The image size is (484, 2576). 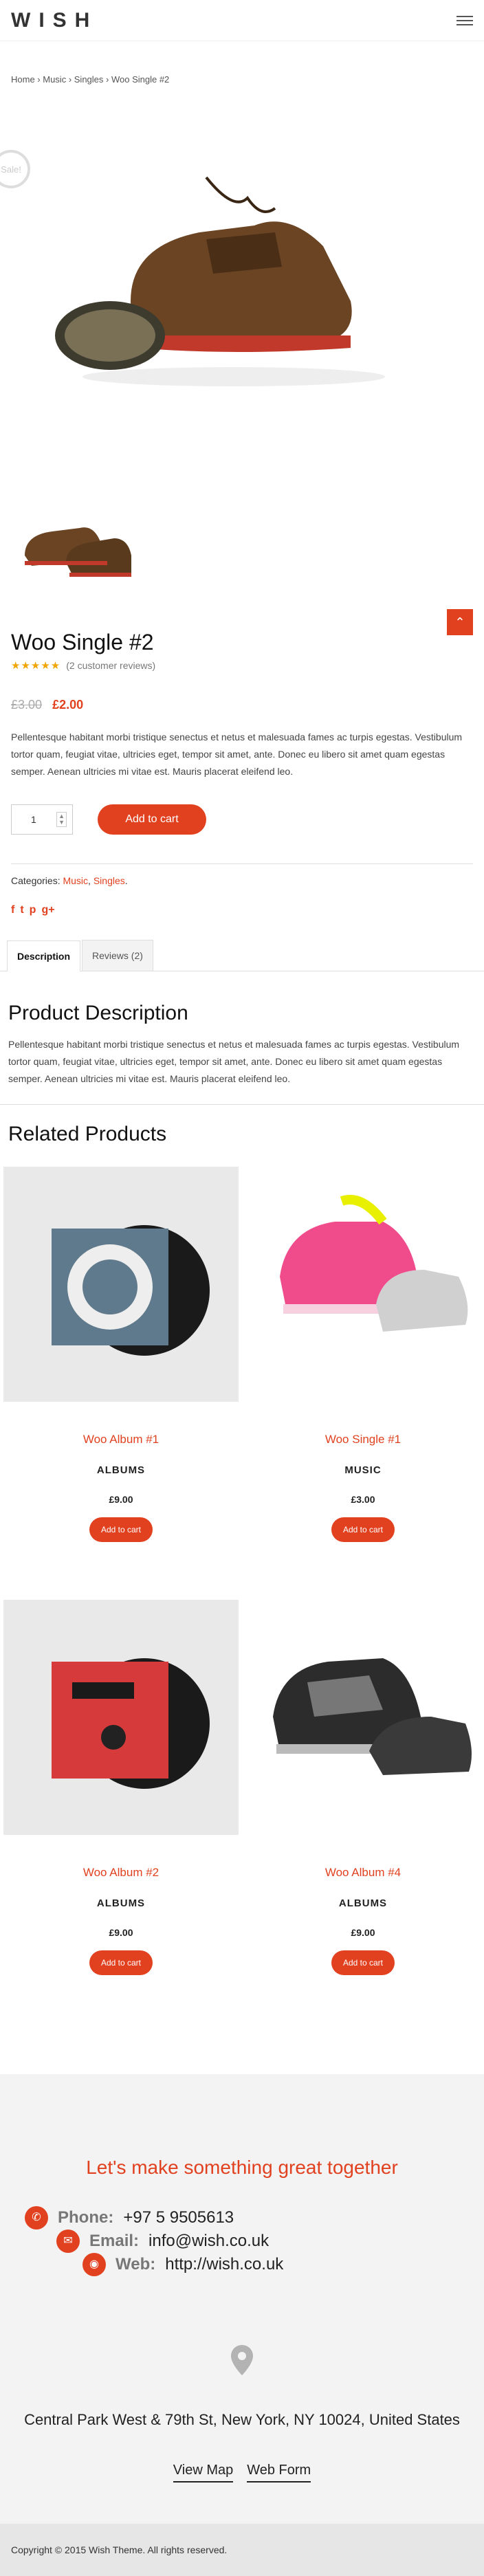 What do you see at coordinates (363, 1470) in the screenshot?
I see `product-card-category: MUSIC` at bounding box center [363, 1470].